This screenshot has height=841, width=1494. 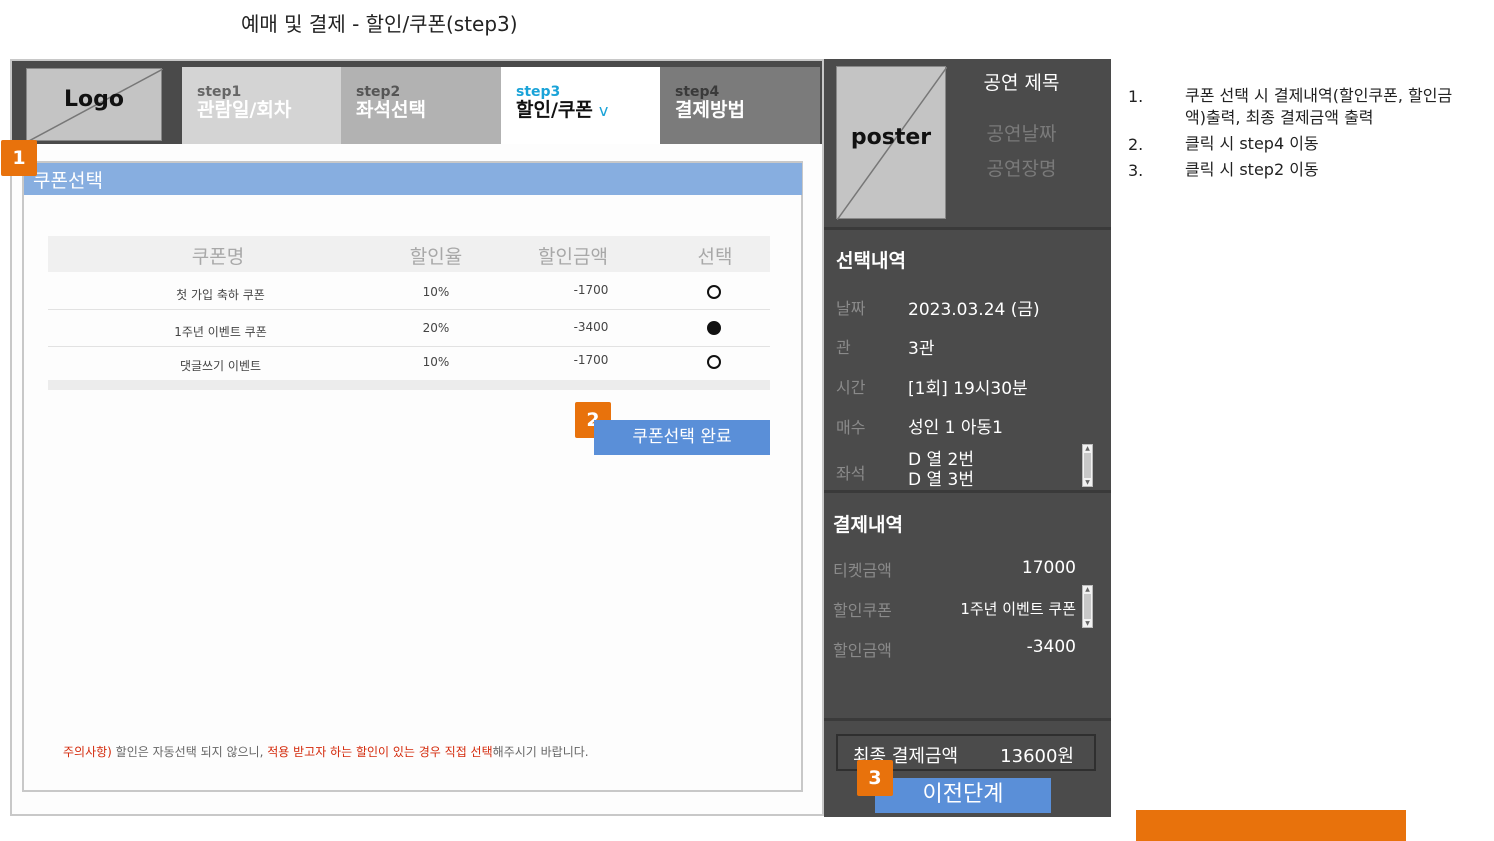 What do you see at coordinates (391, 110) in the screenshot?
I see `step-name: 좌석선택` at bounding box center [391, 110].